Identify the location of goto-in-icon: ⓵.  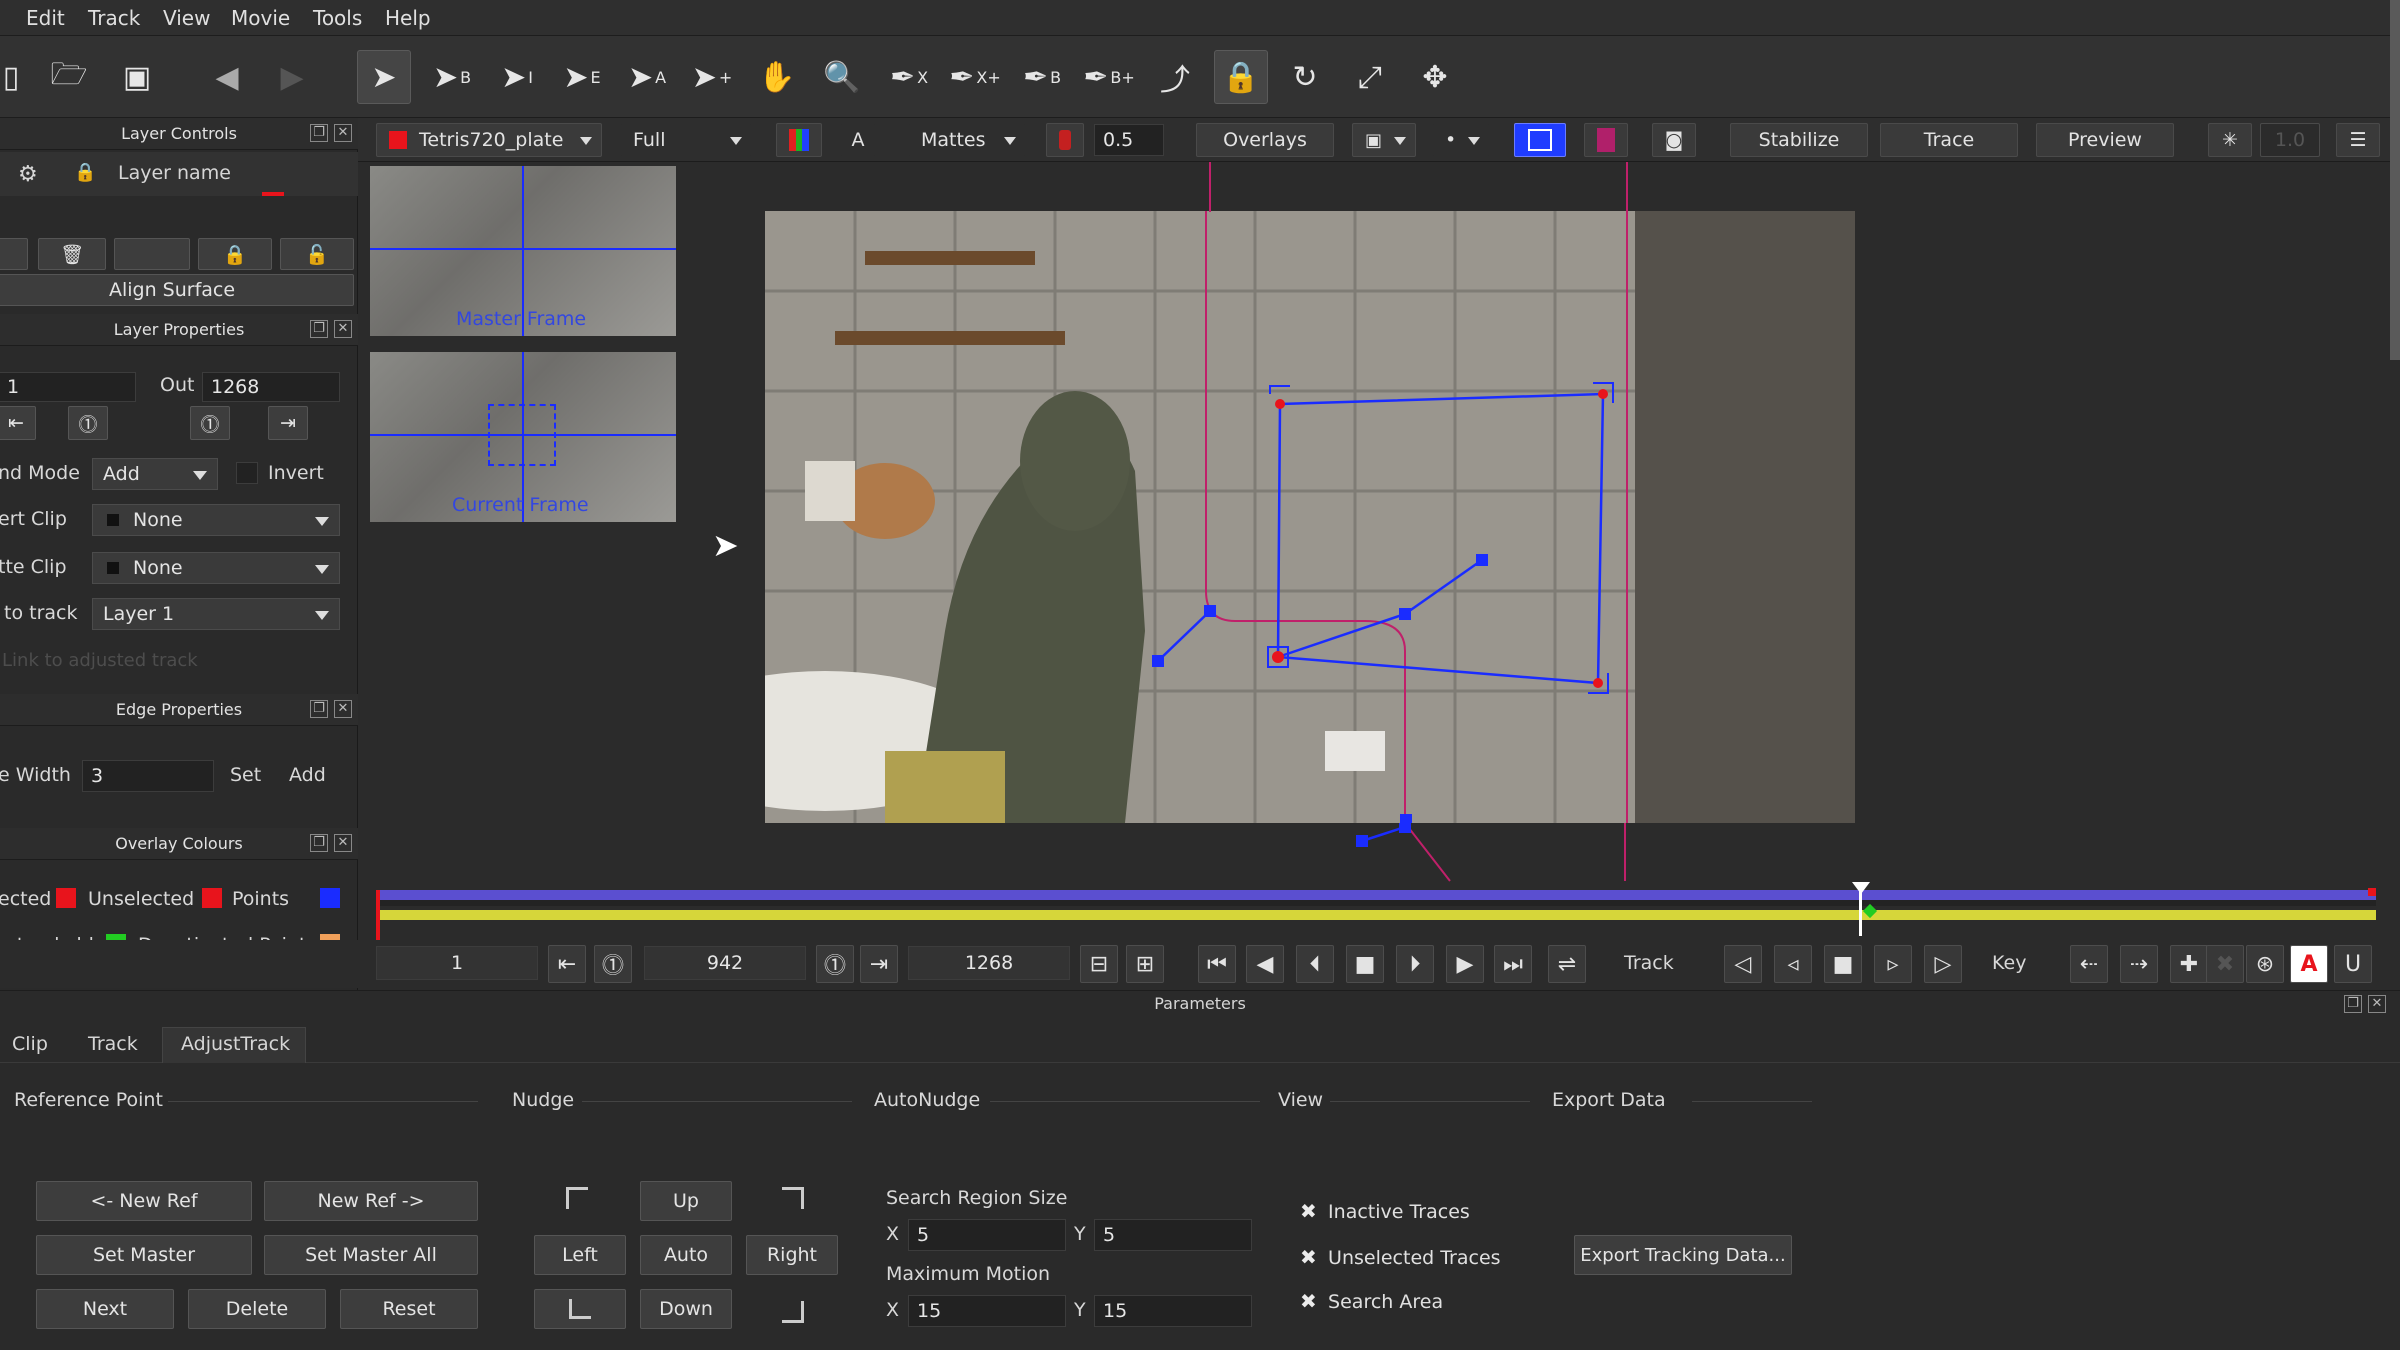
(88, 423).